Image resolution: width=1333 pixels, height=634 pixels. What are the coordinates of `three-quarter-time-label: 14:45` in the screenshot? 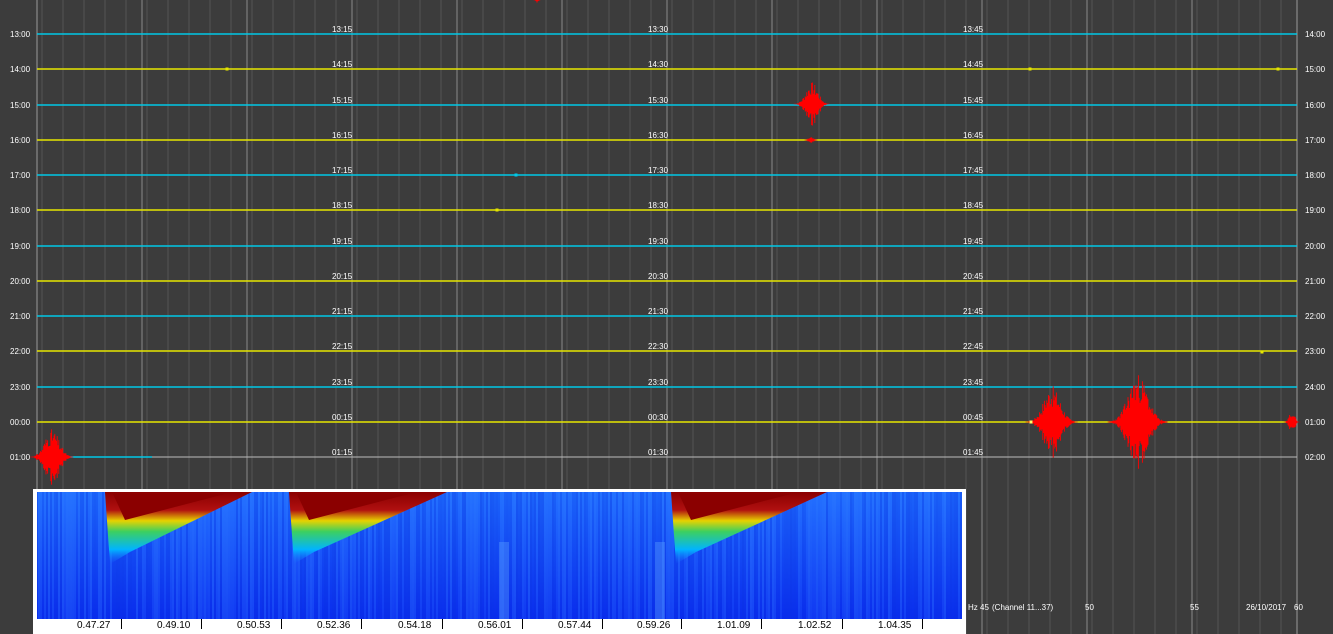 It's located at (973, 64).